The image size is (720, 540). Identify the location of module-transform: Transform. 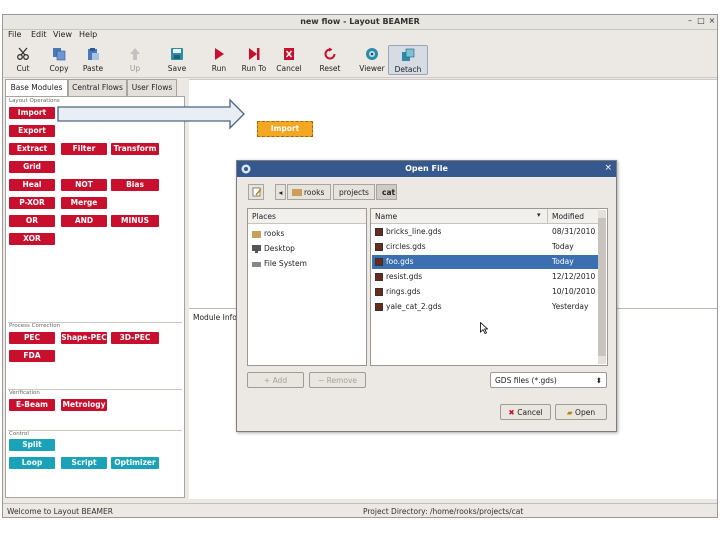
(135, 149).